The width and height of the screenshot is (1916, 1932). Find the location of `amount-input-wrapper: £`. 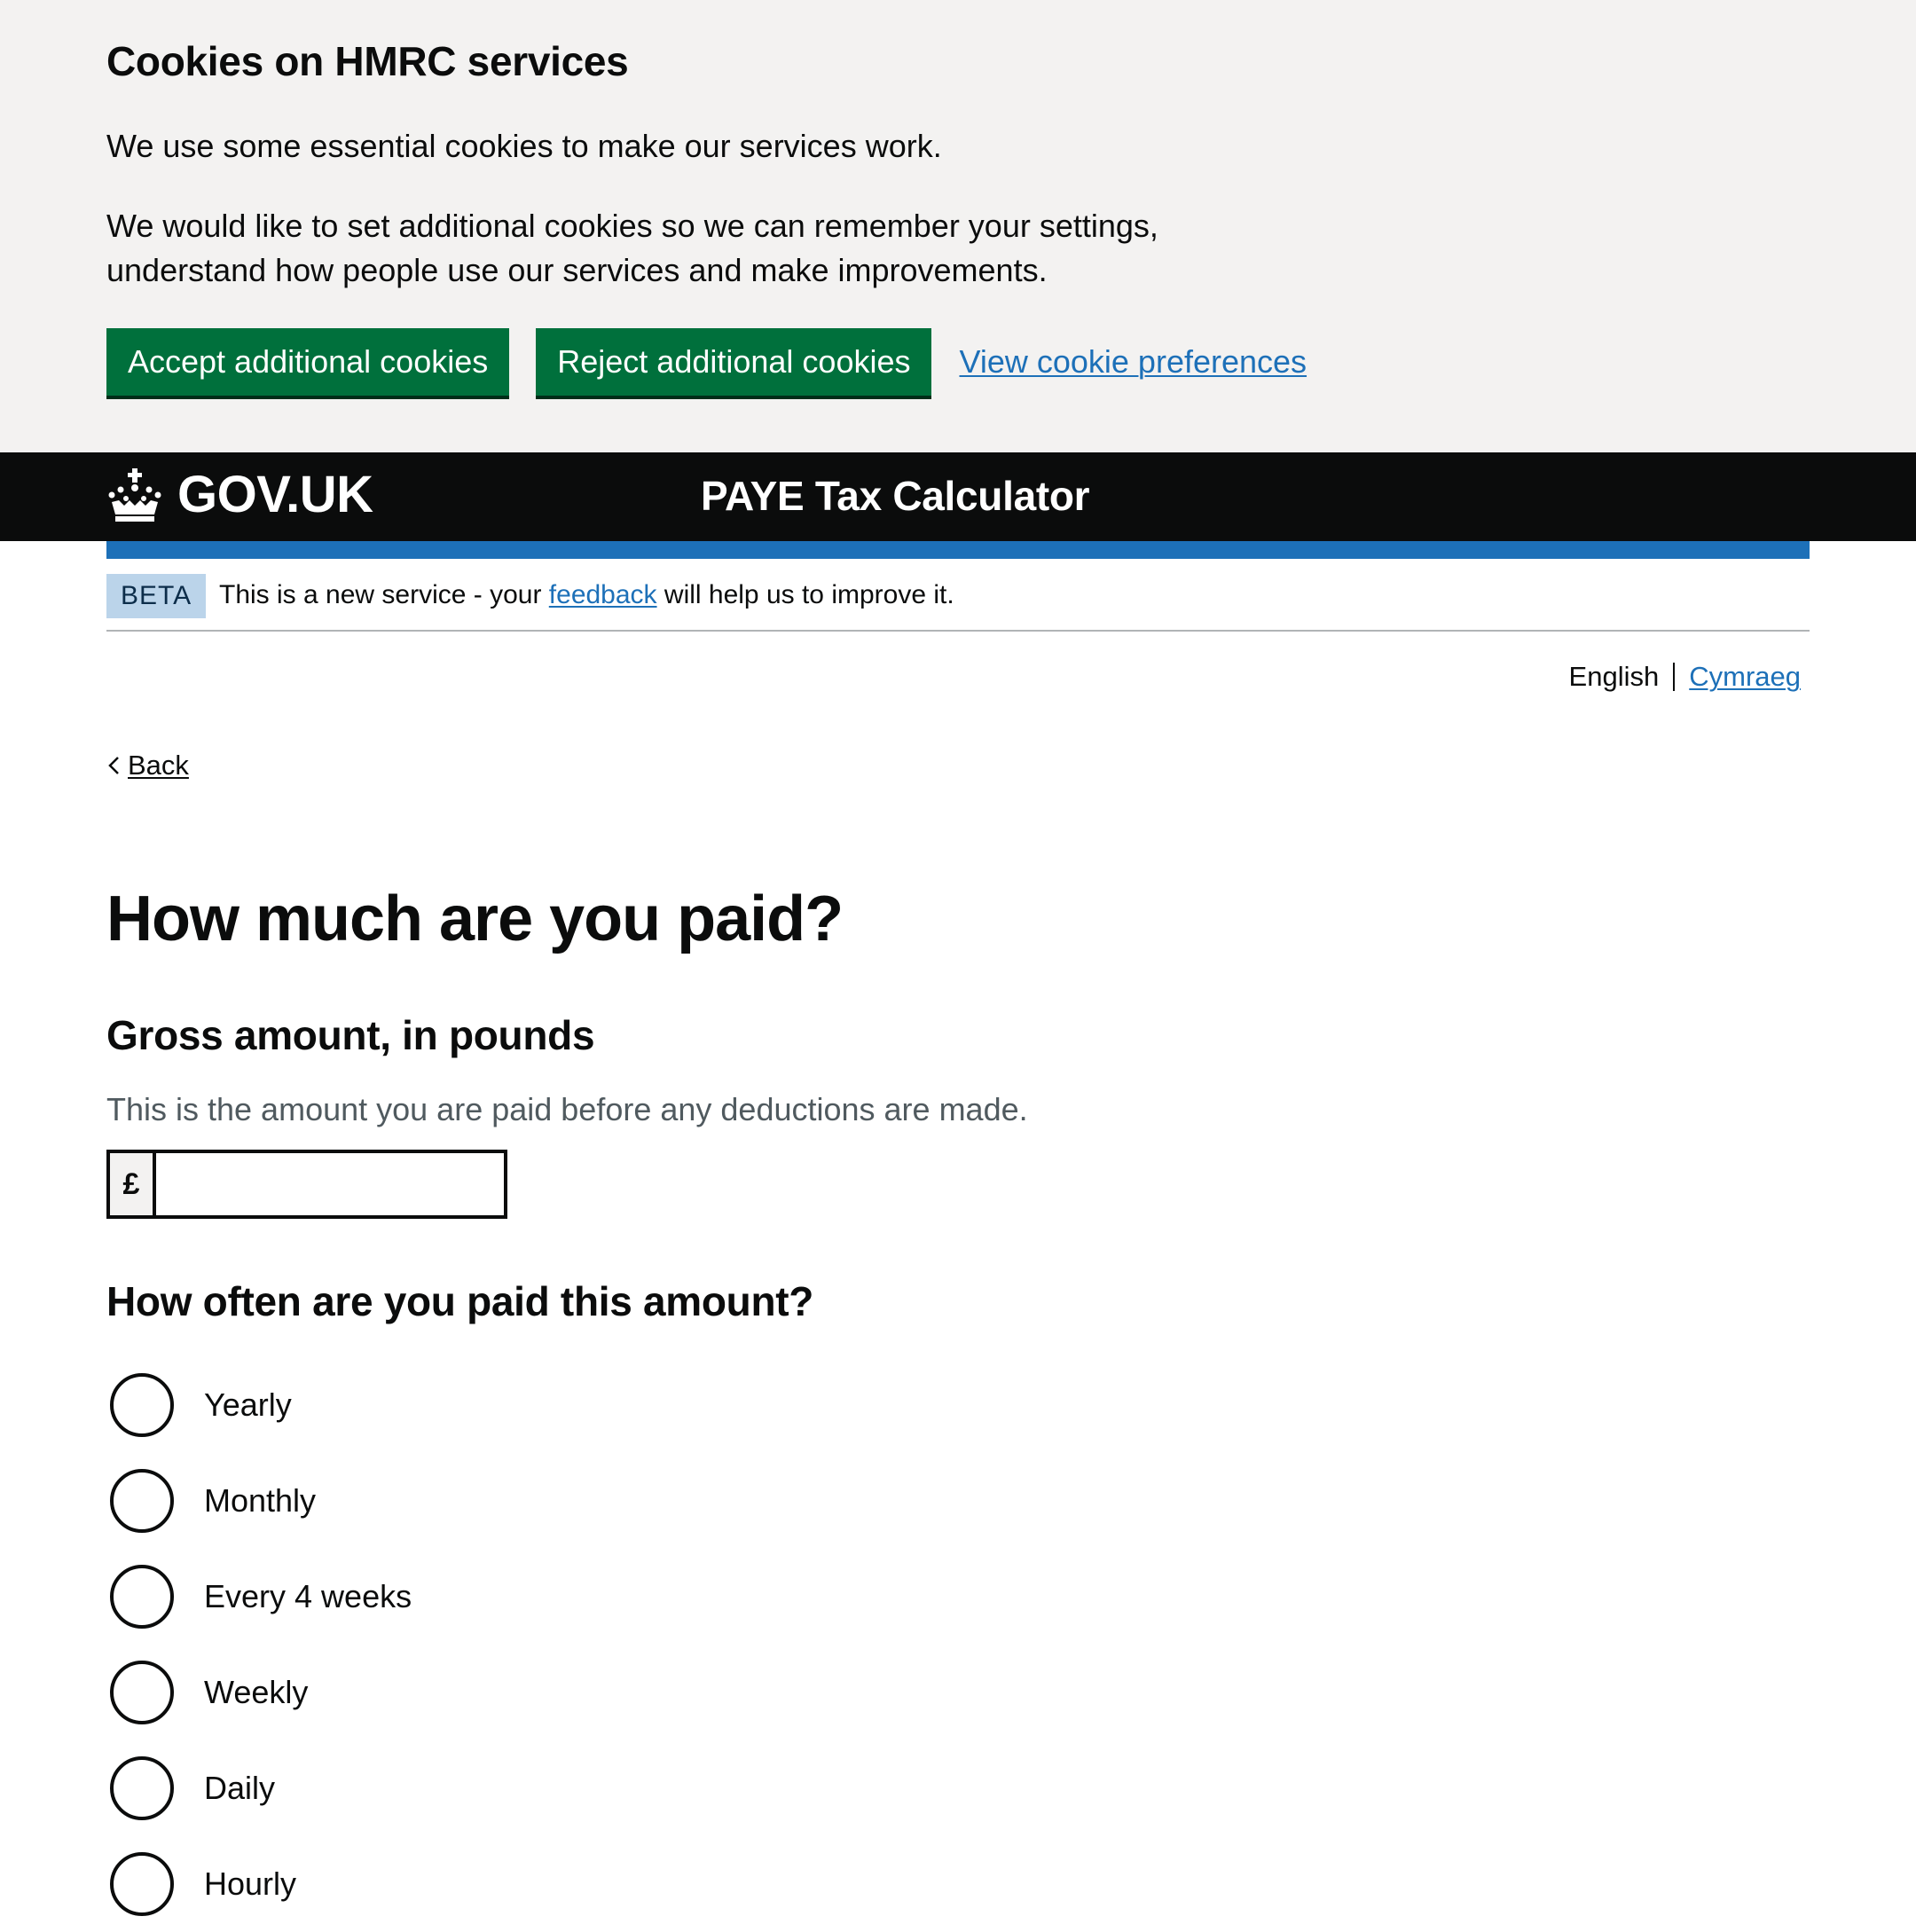

amount-input-wrapper: £ is located at coordinates (307, 1184).